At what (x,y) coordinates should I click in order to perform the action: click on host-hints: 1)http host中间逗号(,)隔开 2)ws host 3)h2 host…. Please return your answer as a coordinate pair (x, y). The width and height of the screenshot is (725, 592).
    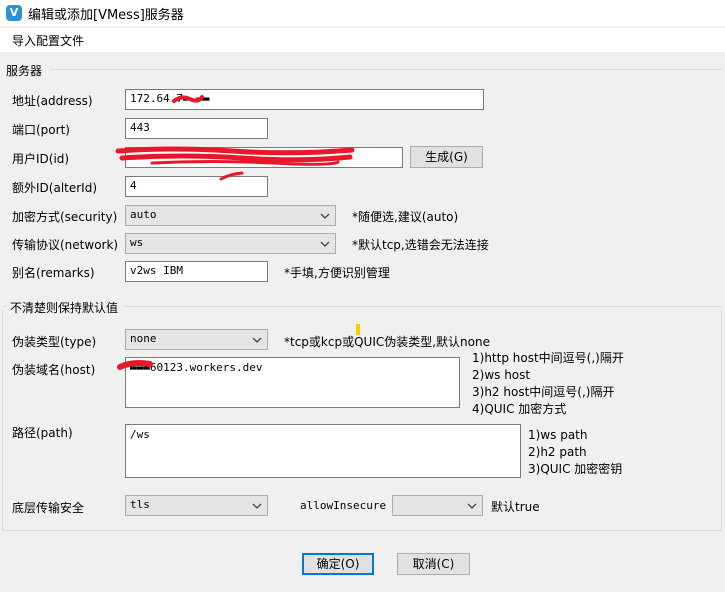
    Looking at the image, I should click on (548, 384).